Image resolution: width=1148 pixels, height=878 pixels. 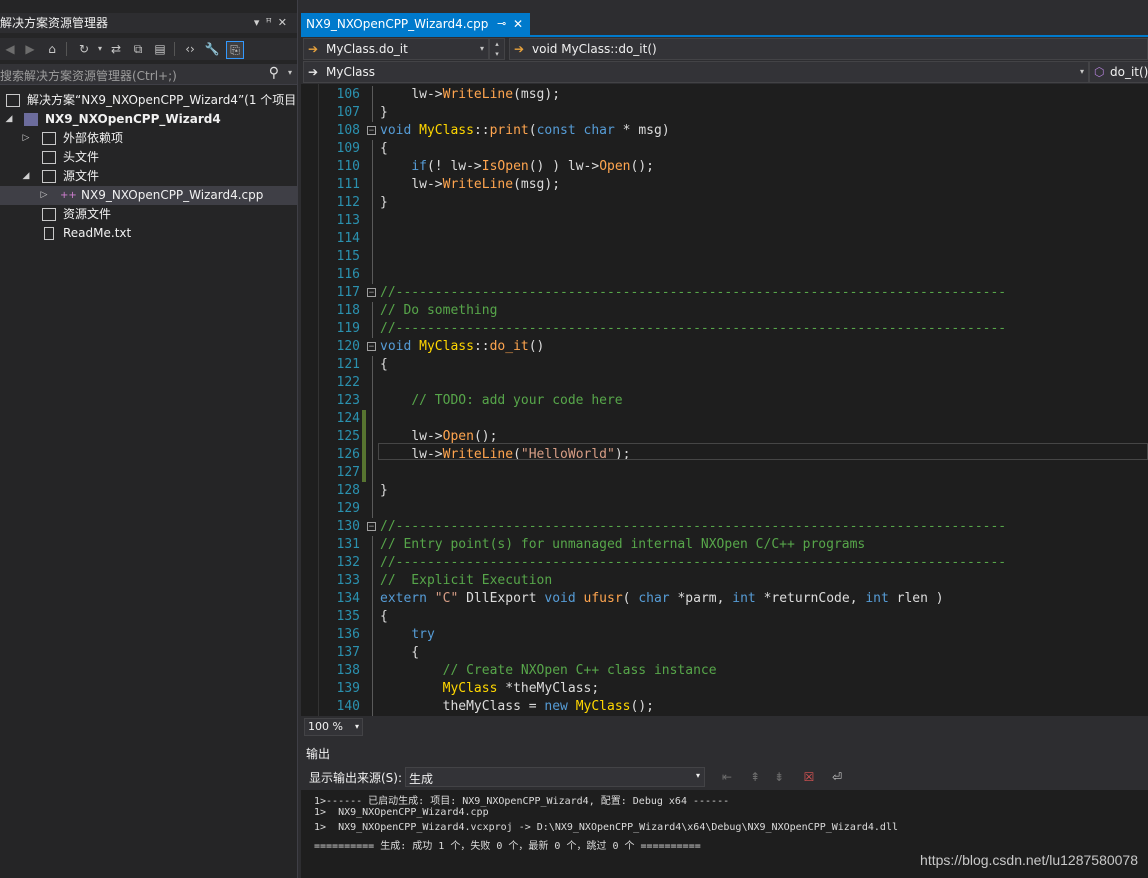 I want to click on code-line: 118 // Do something, so click(x=724, y=311).